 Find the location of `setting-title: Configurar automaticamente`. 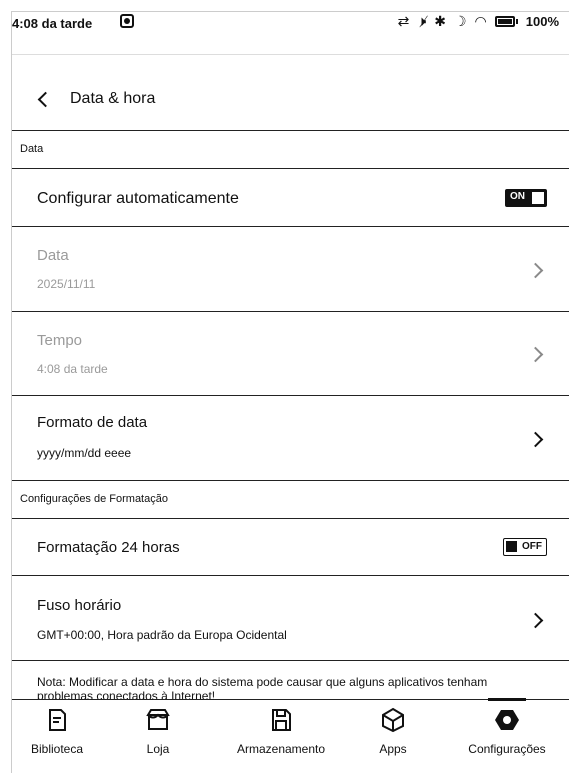

setting-title: Configurar automaticamente is located at coordinates (138, 198).